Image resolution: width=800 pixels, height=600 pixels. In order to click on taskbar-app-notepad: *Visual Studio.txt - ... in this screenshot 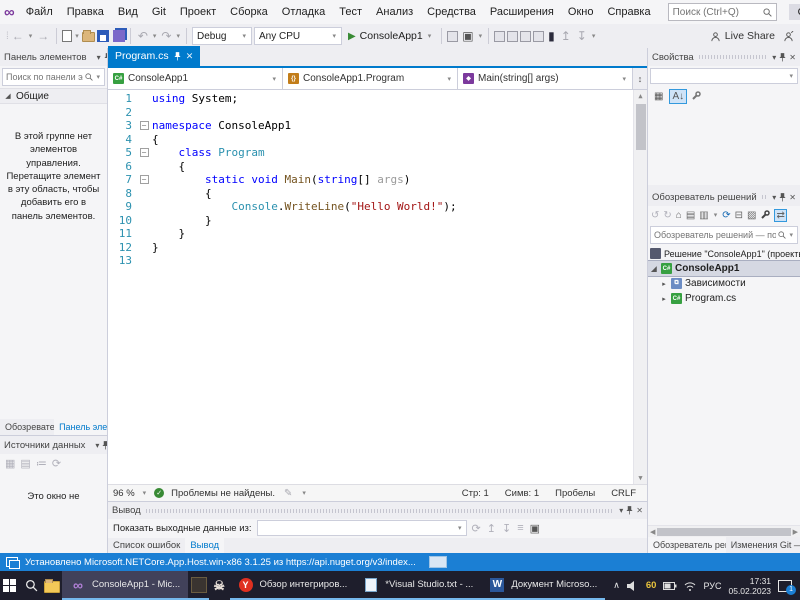, I will do `click(418, 585)`.